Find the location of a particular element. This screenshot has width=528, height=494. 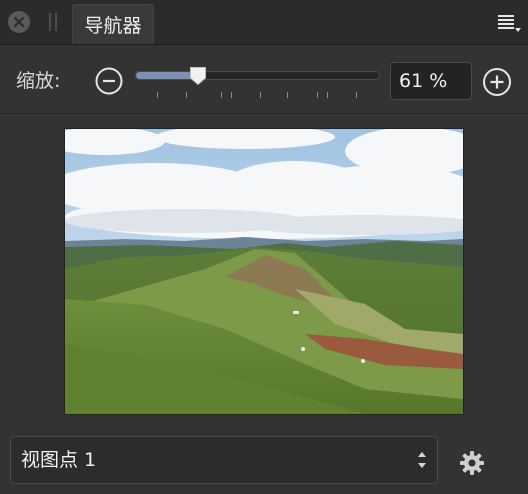

divider is located at coordinates (264, 113).